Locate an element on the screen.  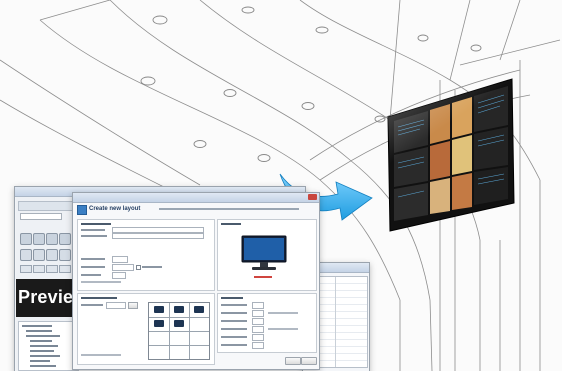
toolbar-strip is located at coordinates (47, 206).